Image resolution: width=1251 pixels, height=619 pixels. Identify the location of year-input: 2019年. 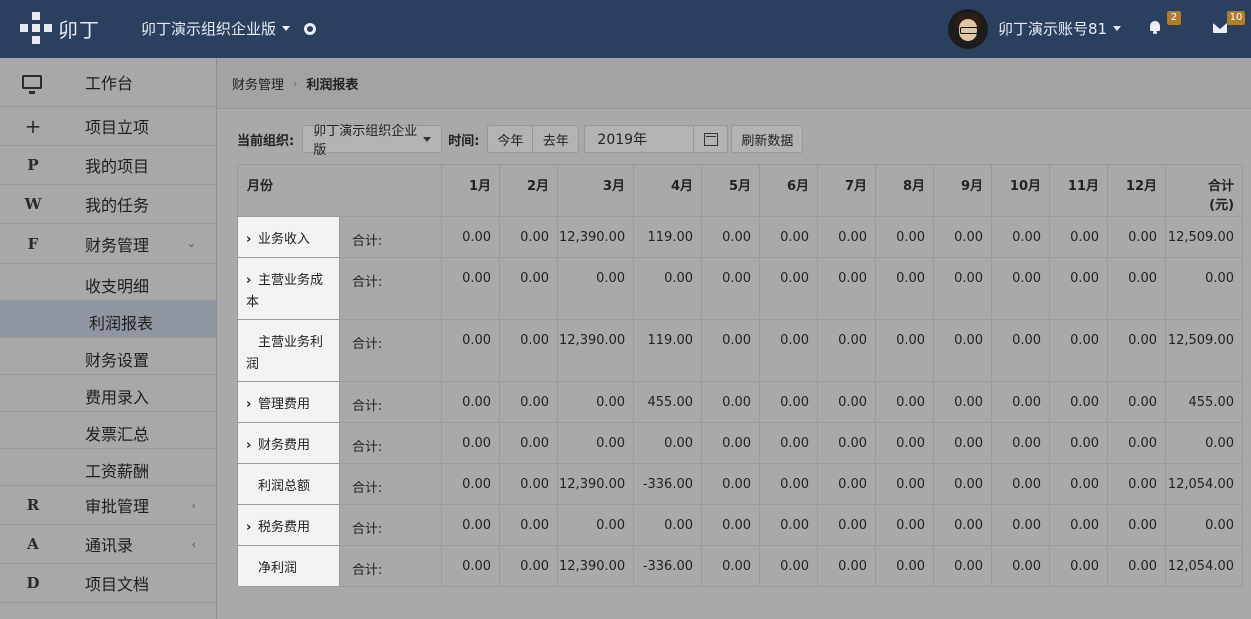
(639, 139).